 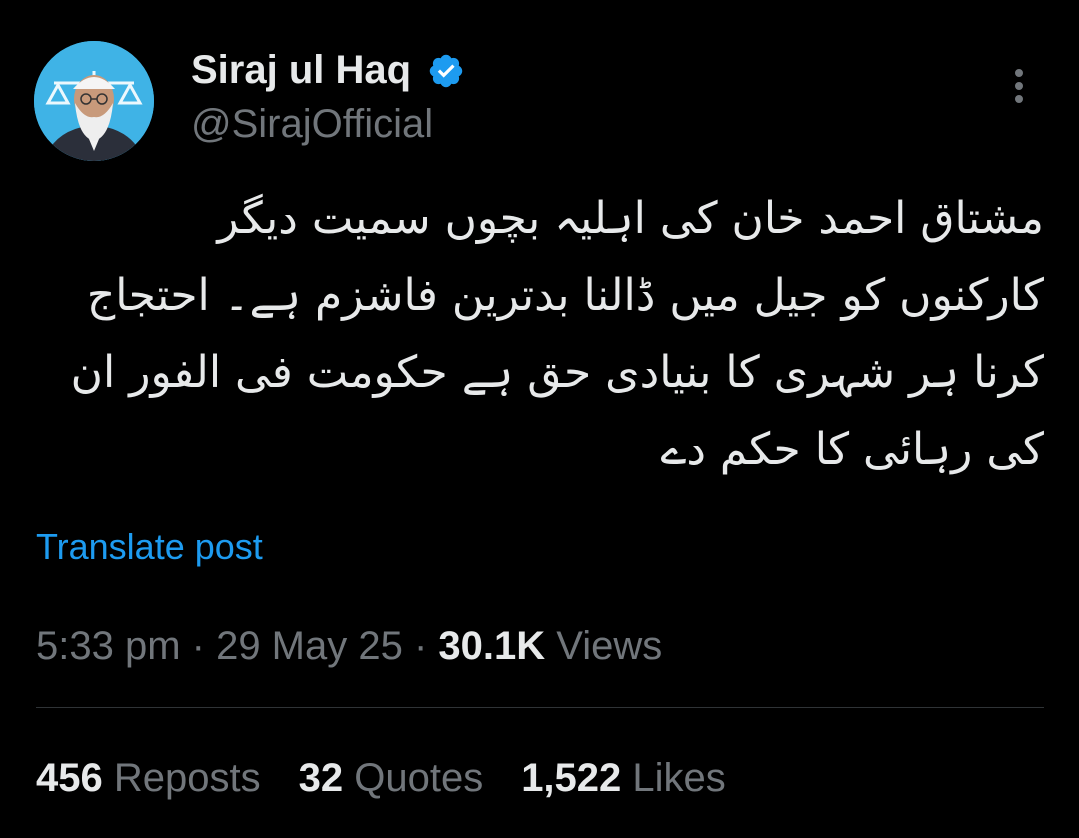 What do you see at coordinates (301, 70) in the screenshot?
I see `display-name: Siraj ul Haq` at bounding box center [301, 70].